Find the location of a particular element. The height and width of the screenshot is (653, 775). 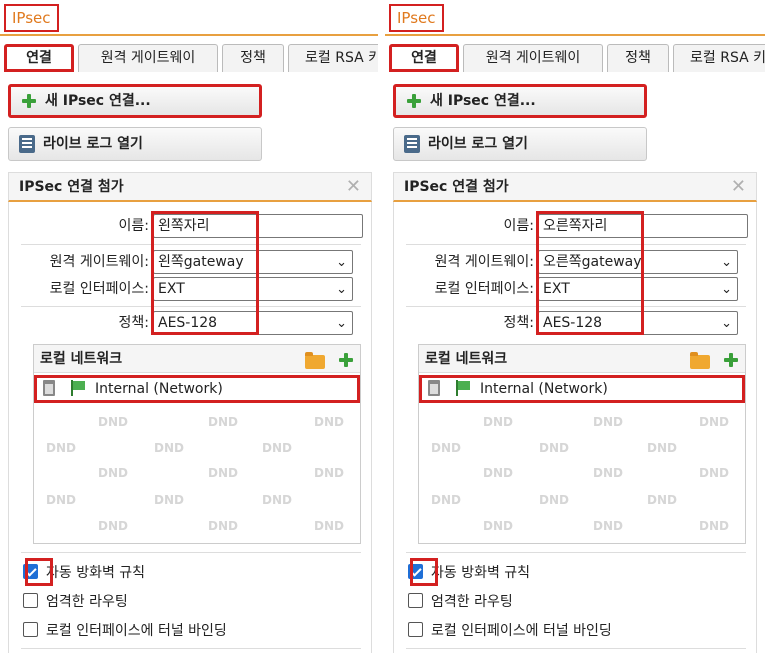

tab-bar: 연결 원격 게이트웨이 정책 로컬 RSA 키 is located at coordinates (577, 59).